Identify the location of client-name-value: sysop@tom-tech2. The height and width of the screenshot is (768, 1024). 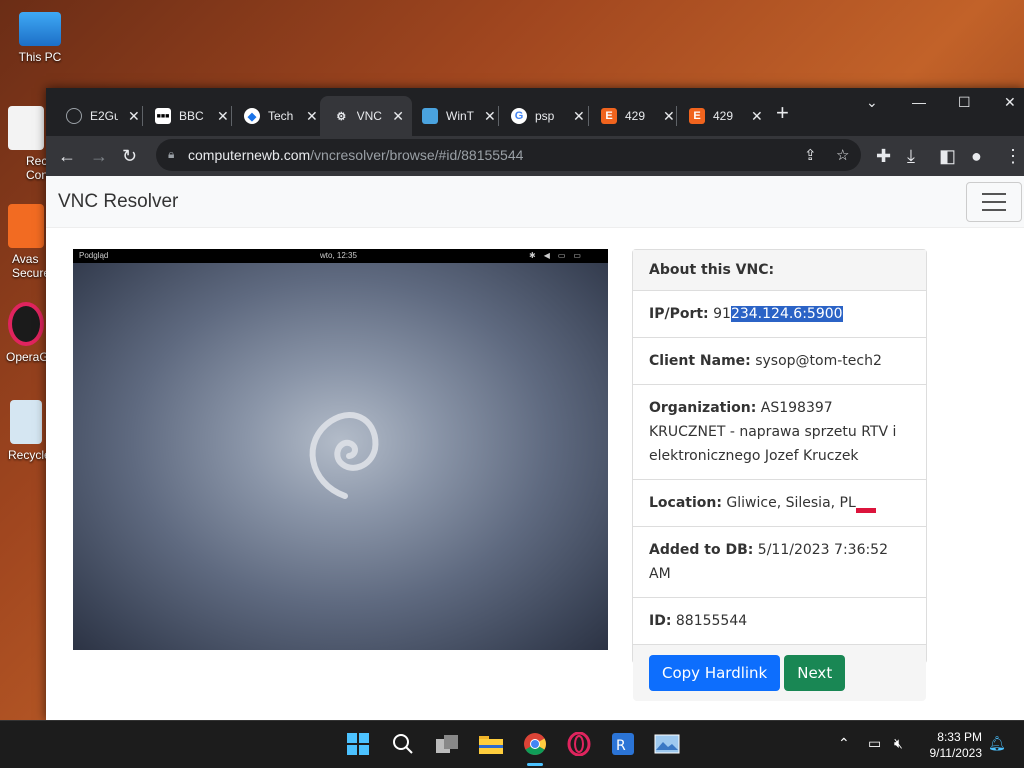
(818, 361).